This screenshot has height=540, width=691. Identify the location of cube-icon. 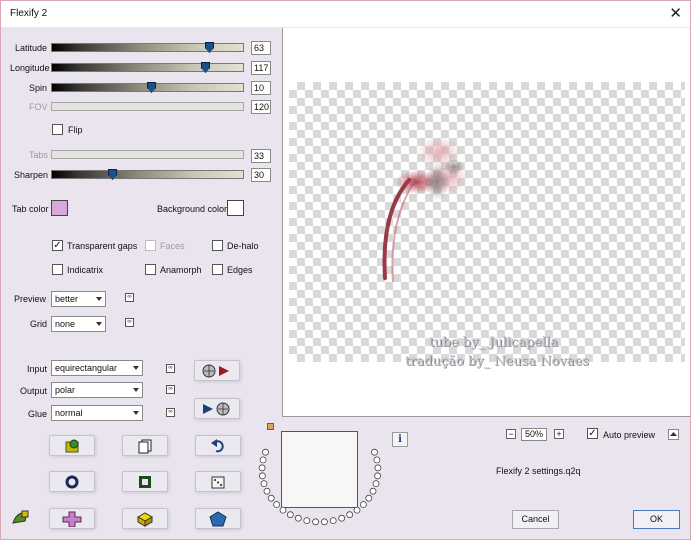
(145, 519).